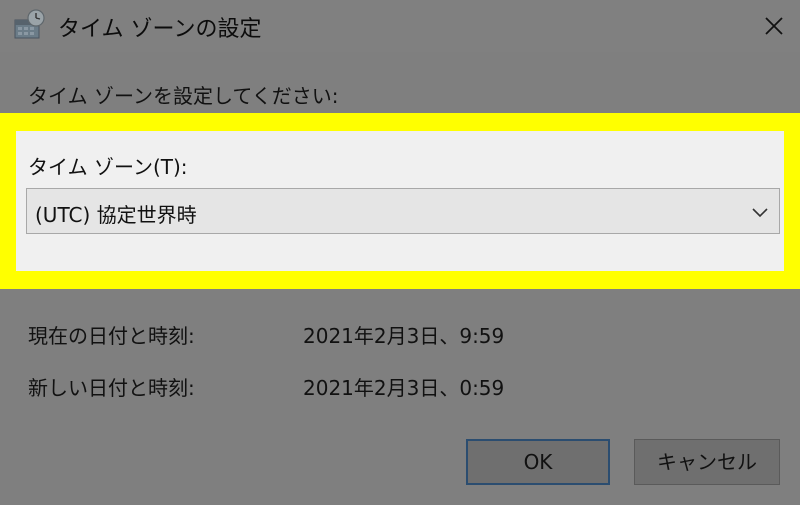 Image resolution: width=800 pixels, height=505 pixels. What do you see at coordinates (116, 215) in the screenshot?
I see `timezone-selected-value: (UTC) 協定世界時` at bounding box center [116, 215].